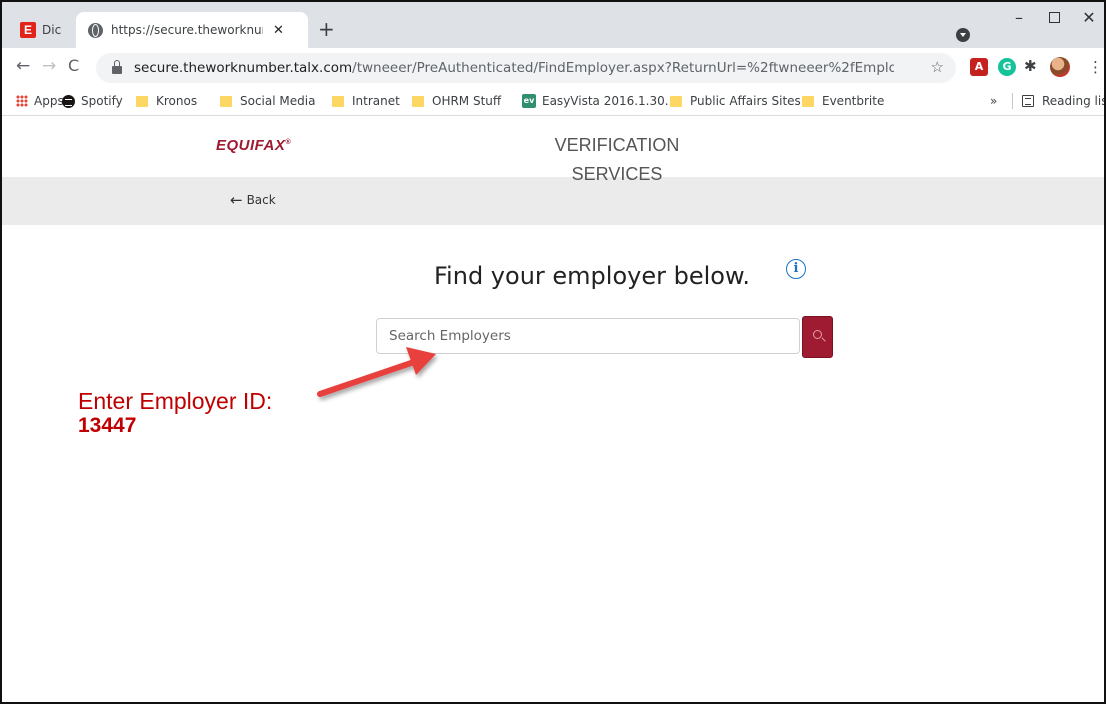 This screenshot has width=1106, height=704. What do you see at coordinates (1019, 17) in the screenshot?
I see `minimize-button: –` at bounding box center [1019, 17].